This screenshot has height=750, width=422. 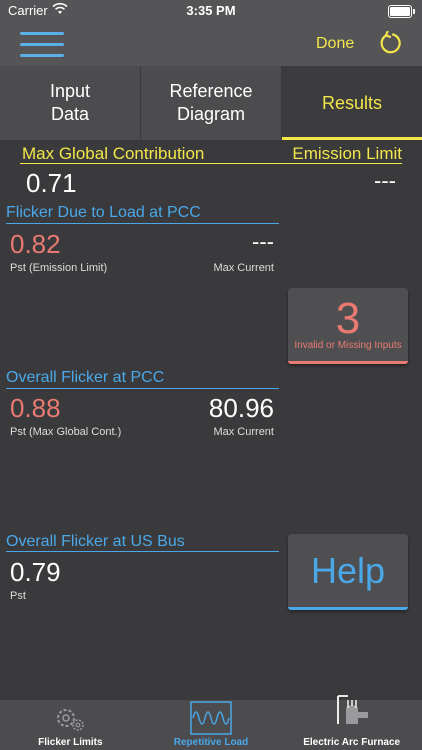 I want to click on tab-label-line2: Data, so click(x=69, y=114).